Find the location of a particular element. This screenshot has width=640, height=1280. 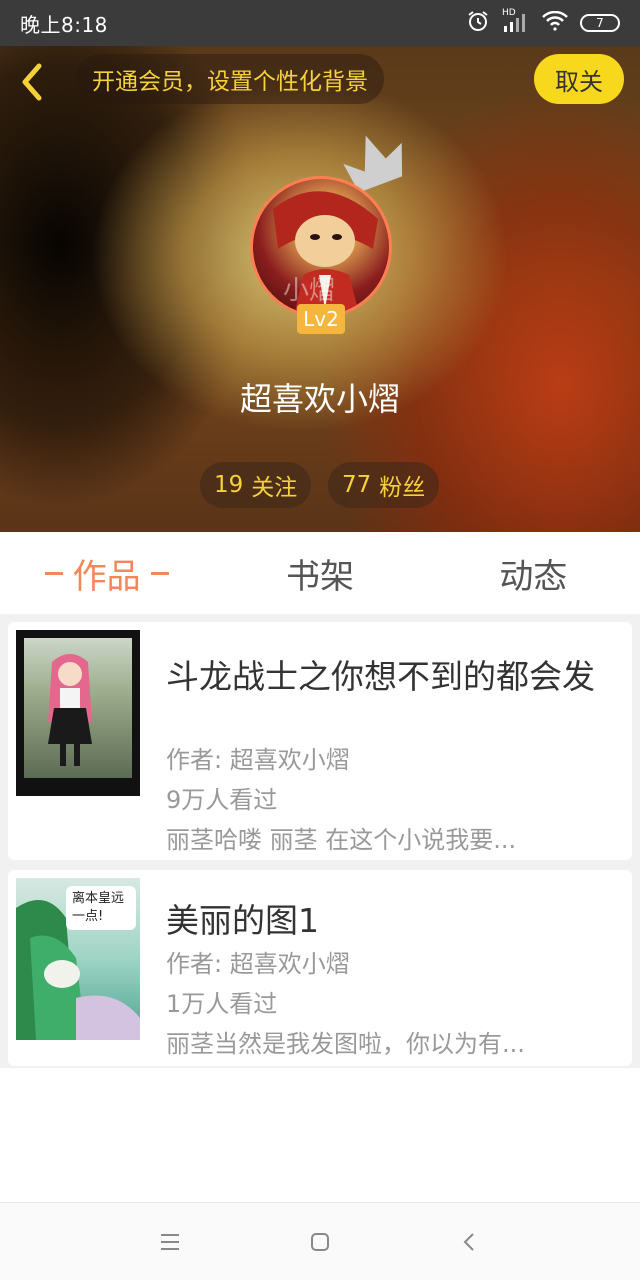

work-cover is located at coordinates (78, 713).